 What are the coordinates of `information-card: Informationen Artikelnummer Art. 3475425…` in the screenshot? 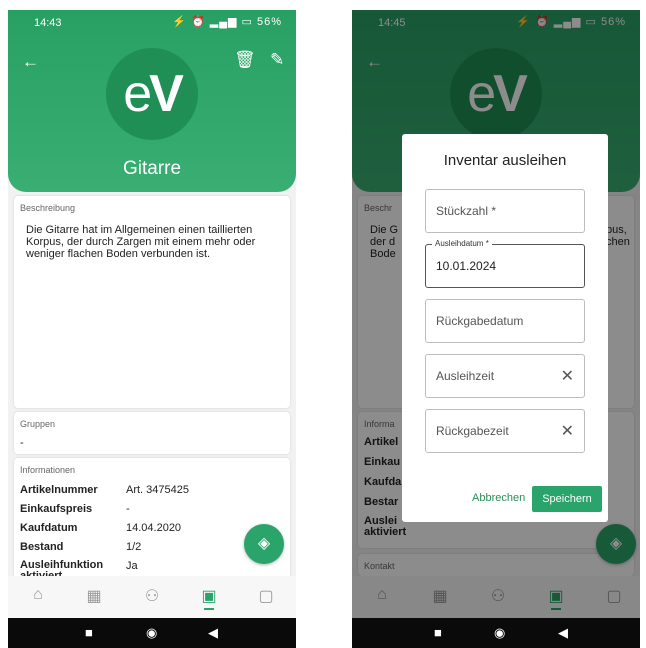 It's located at (152, 518).